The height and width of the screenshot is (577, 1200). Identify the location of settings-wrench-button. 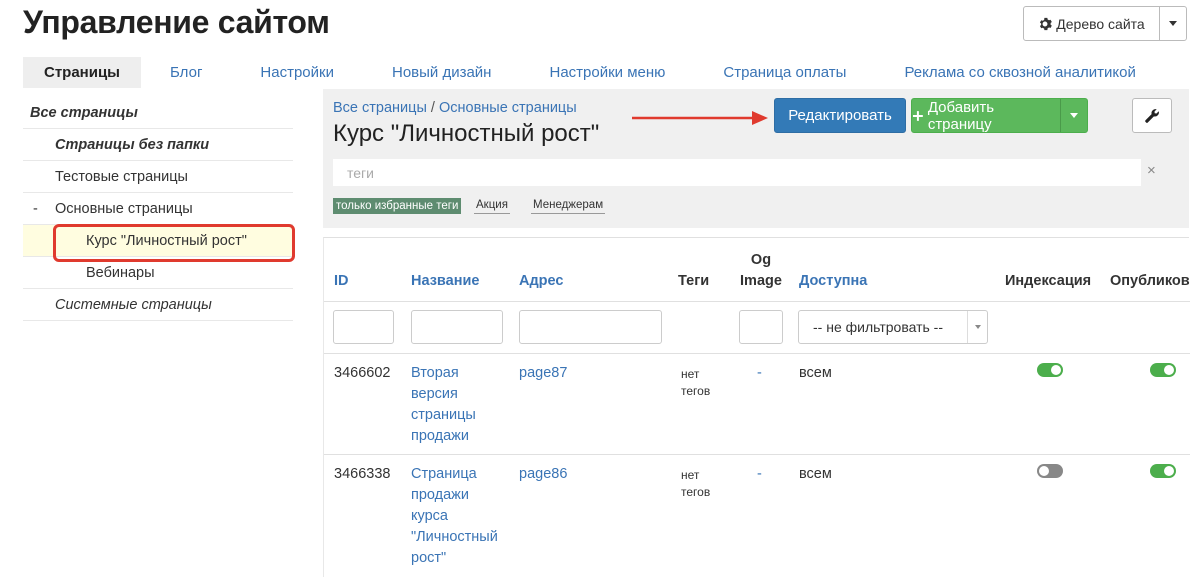
(1152, 115).